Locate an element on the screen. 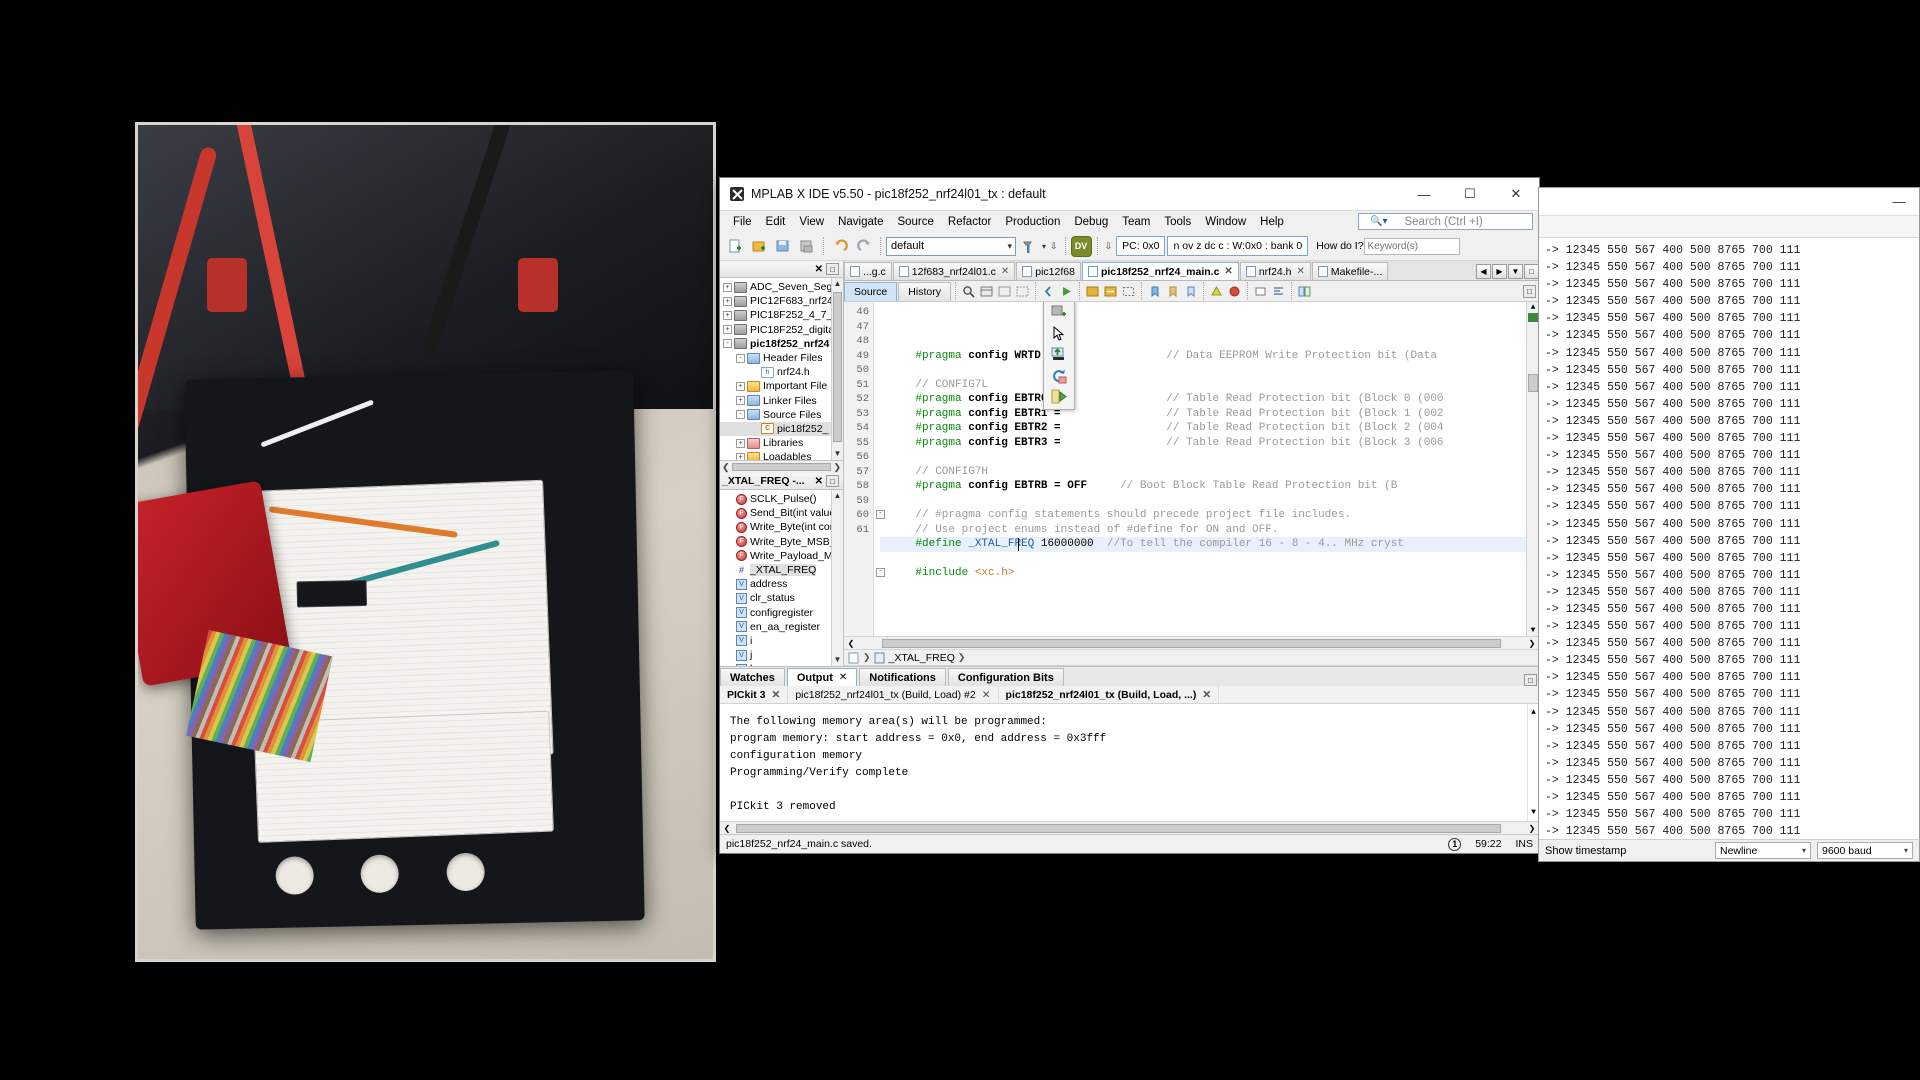 This screenshot has height=1080, width=1920. code-line: // CONFIG7H is located at coordinates (1203, 472).